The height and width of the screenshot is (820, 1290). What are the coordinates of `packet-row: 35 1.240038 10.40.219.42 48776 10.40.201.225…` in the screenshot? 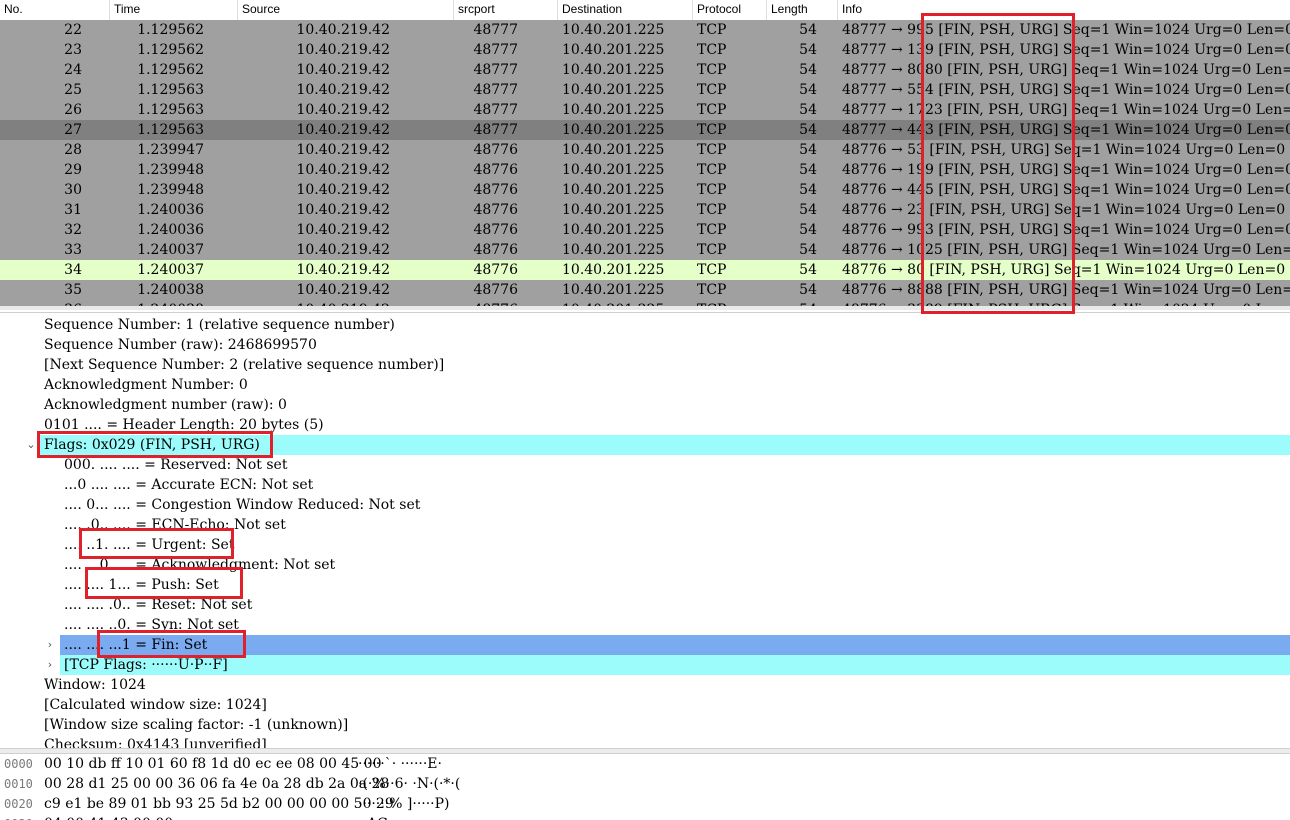 It's located at (645, 290).